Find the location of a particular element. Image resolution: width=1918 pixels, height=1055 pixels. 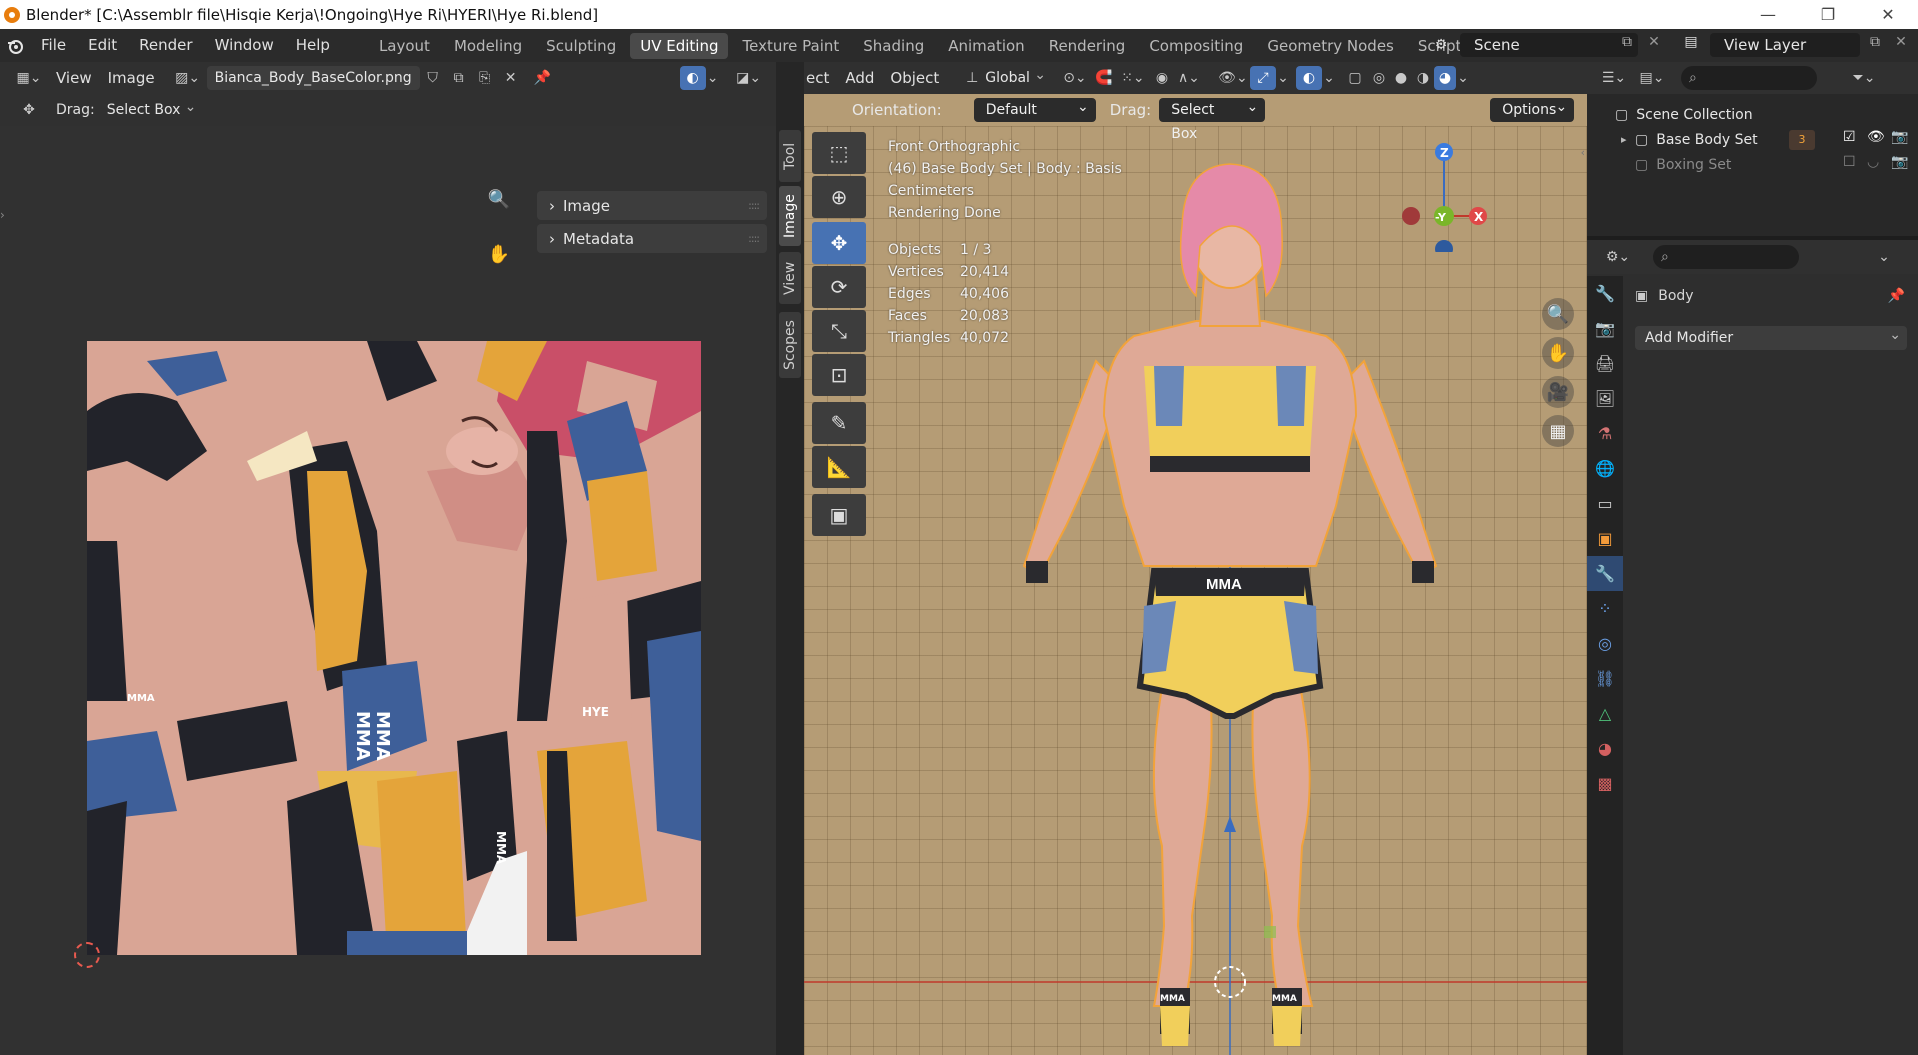

gizmo-dropdown-icon: ⌄ is located at coordinates (1283, 78).